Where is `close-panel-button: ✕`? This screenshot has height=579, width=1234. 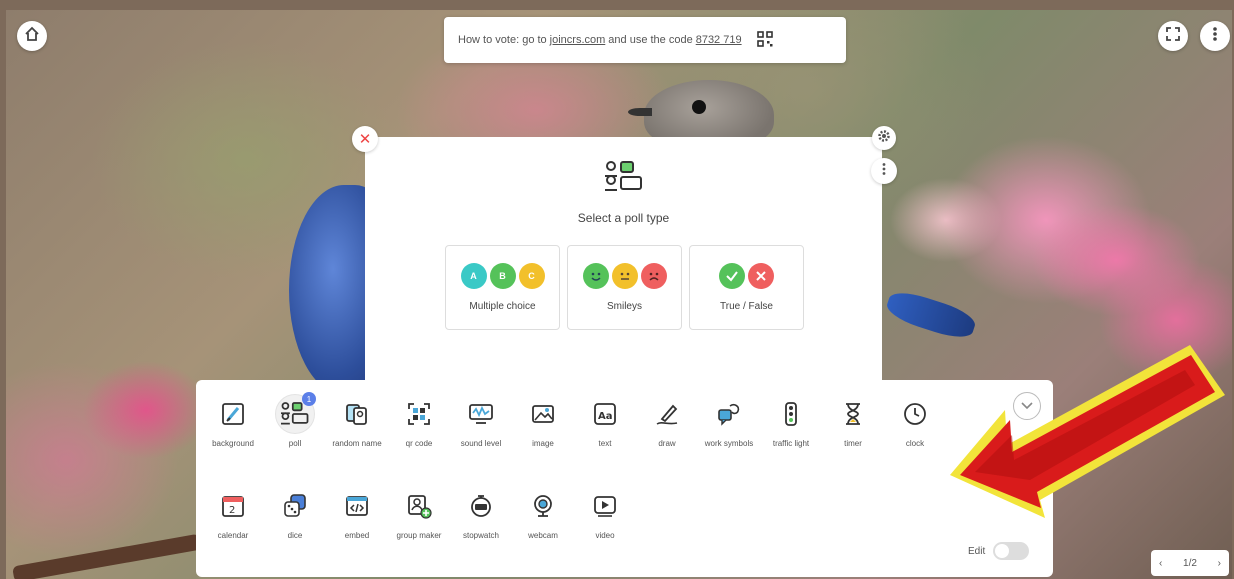 close-panel-button: ✕ is located at coordinates (365, 139).